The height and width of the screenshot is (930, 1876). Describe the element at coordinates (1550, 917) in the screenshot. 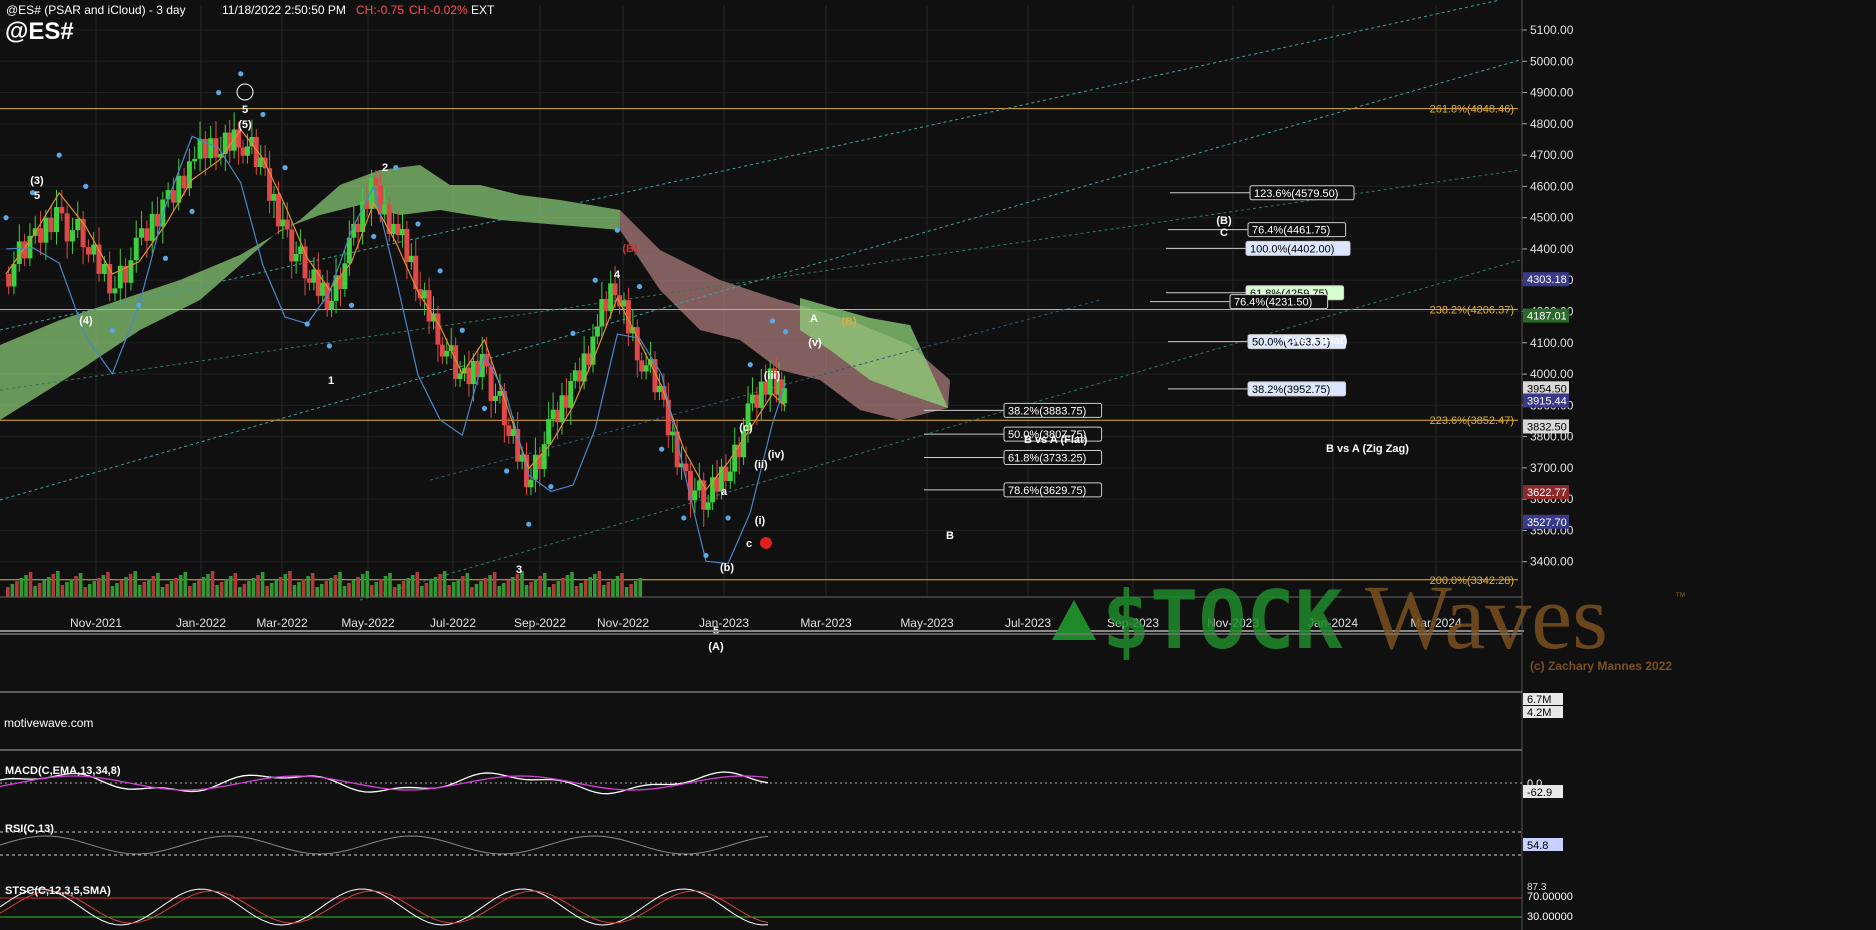

I see `stoch-lower-label: 30.00000` at that location.